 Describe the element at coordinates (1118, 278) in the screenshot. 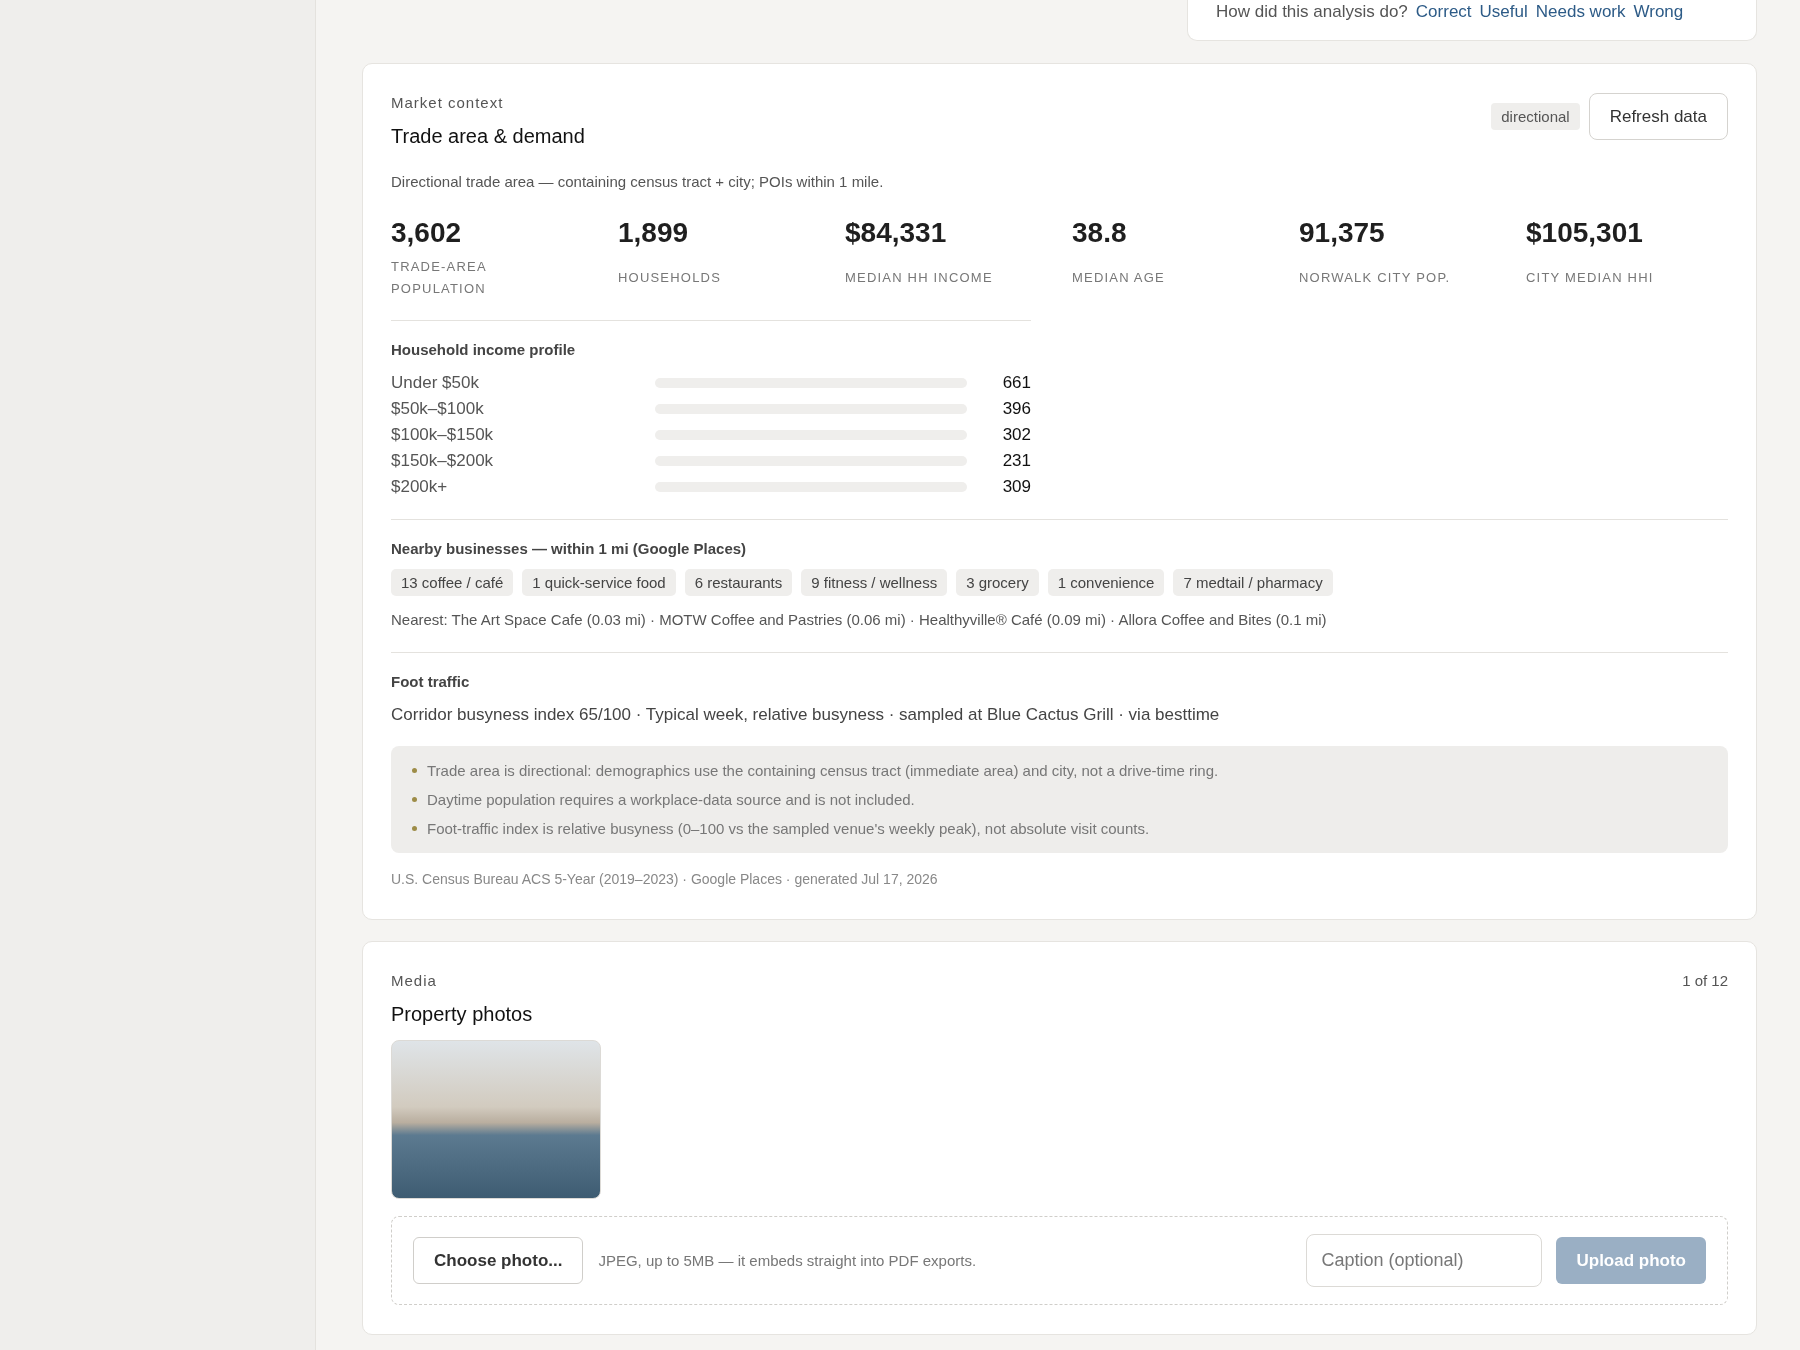

I see `stat-label: MEDIAN AGE` at that location.